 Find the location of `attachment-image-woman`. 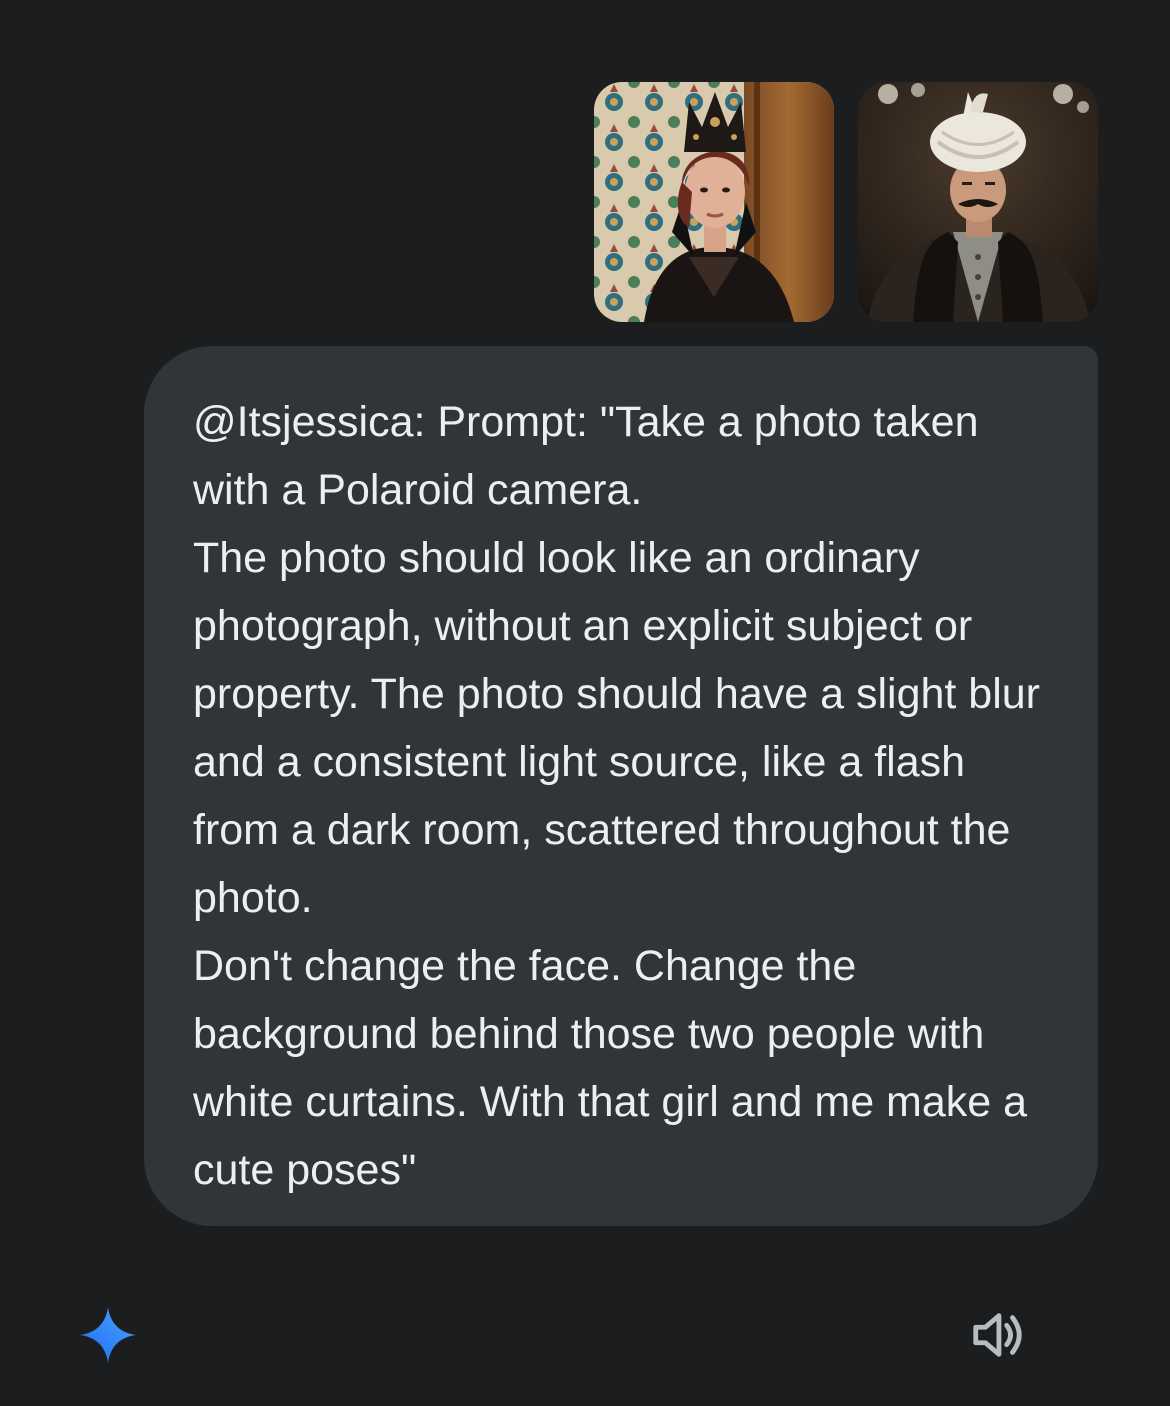

attachment-image-woman is located at coordinates (714, 202).